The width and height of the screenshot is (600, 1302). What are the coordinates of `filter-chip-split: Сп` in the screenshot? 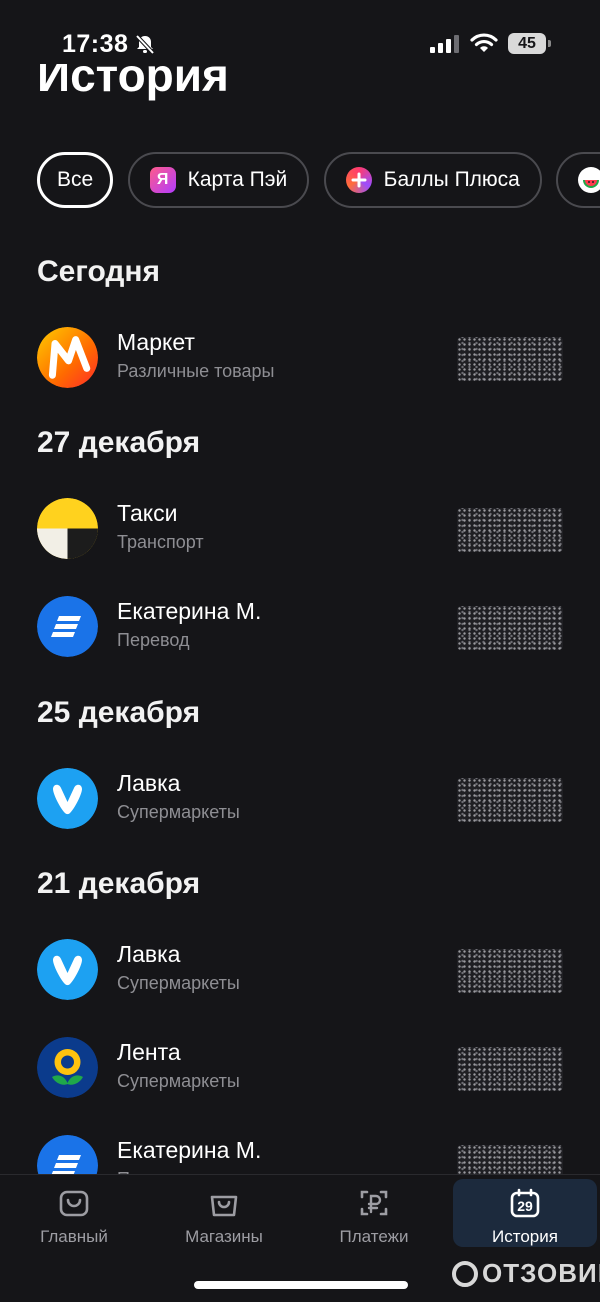 It's located at (578, 180).